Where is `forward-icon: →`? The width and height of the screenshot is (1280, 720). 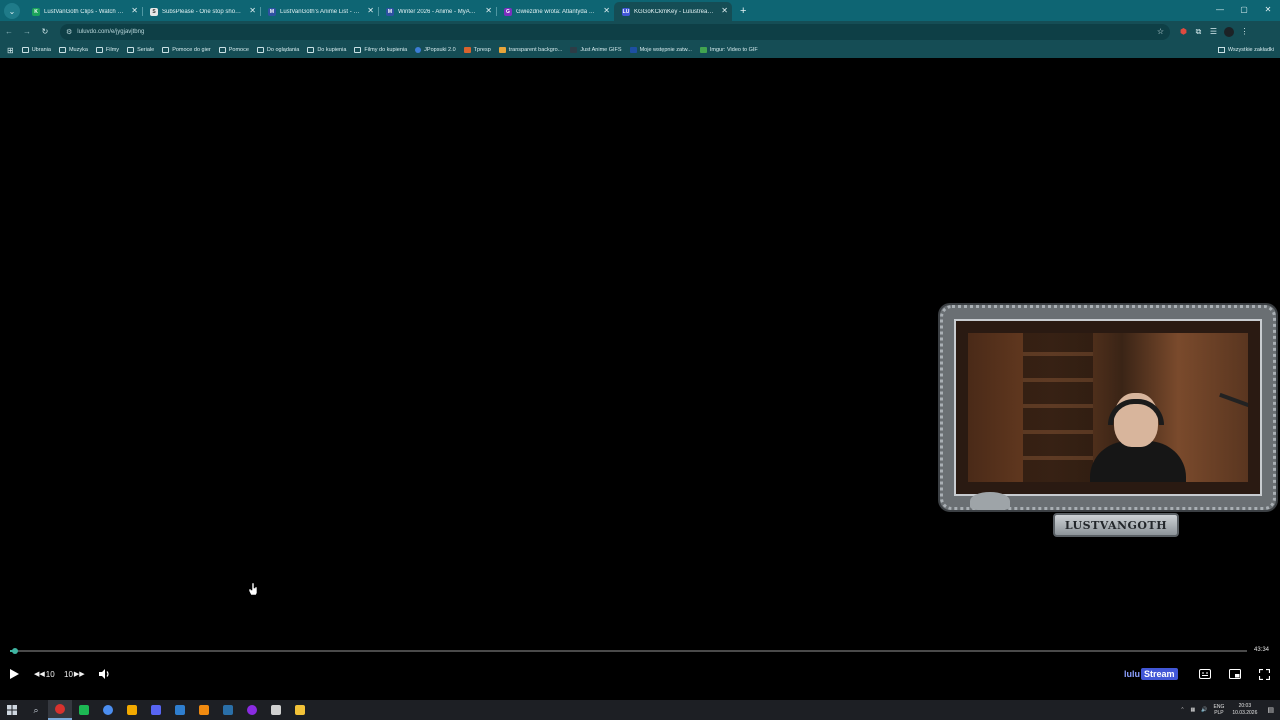 forward-icon: → is located at coordinates (27, 31).